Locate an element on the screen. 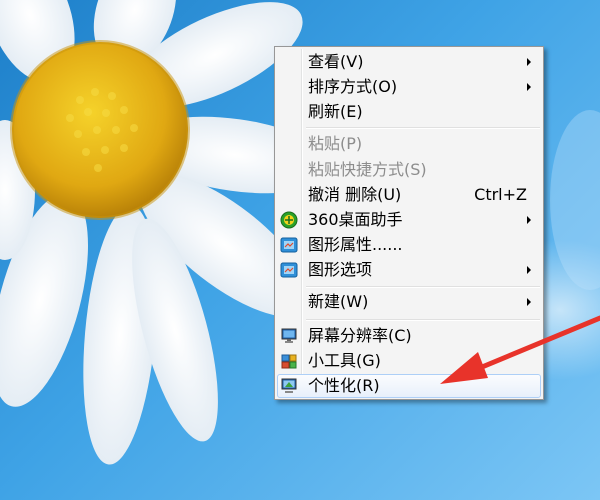 Image resolution: width=600 pixels, height=500 pixels. menu-item-label: 撤消 删除(U) is located at coordinates (355, 194).